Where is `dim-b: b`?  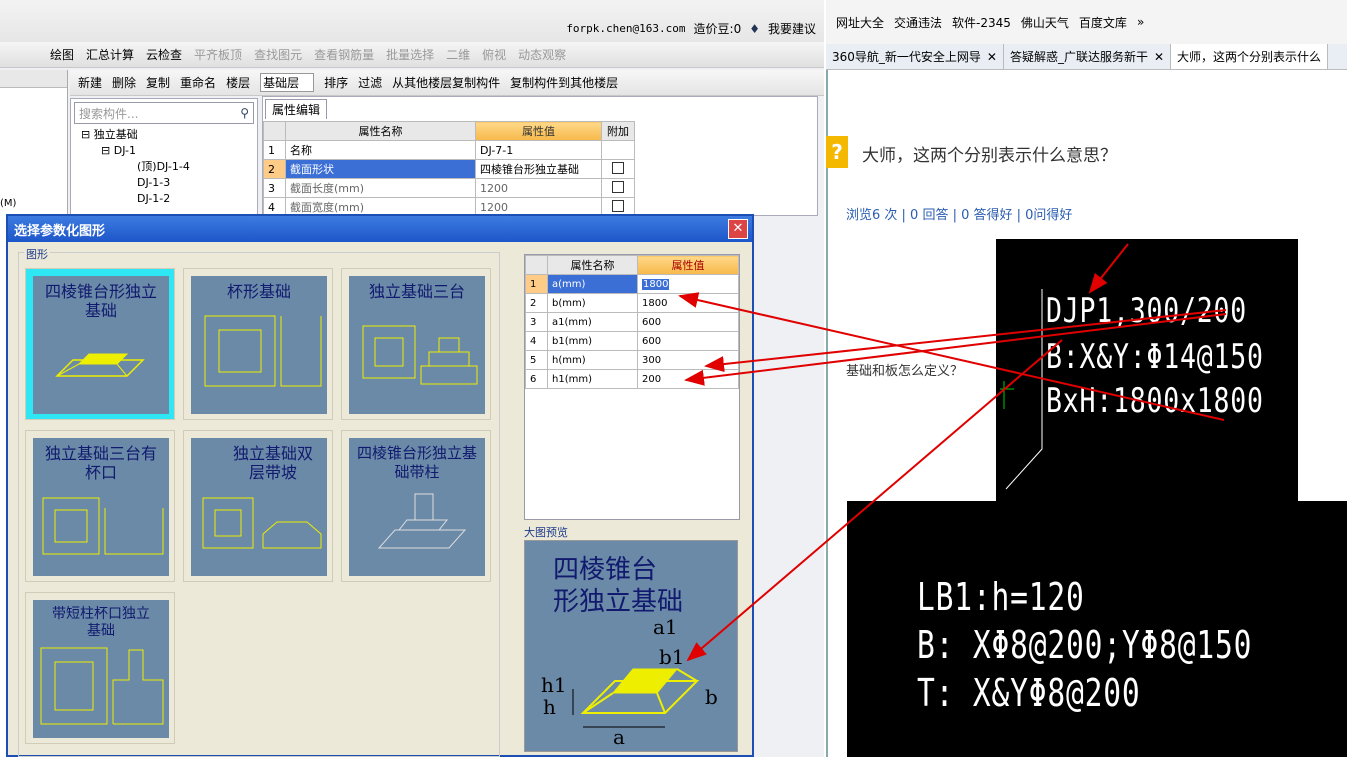
dim-b: b is located at coordinates (711, 697).